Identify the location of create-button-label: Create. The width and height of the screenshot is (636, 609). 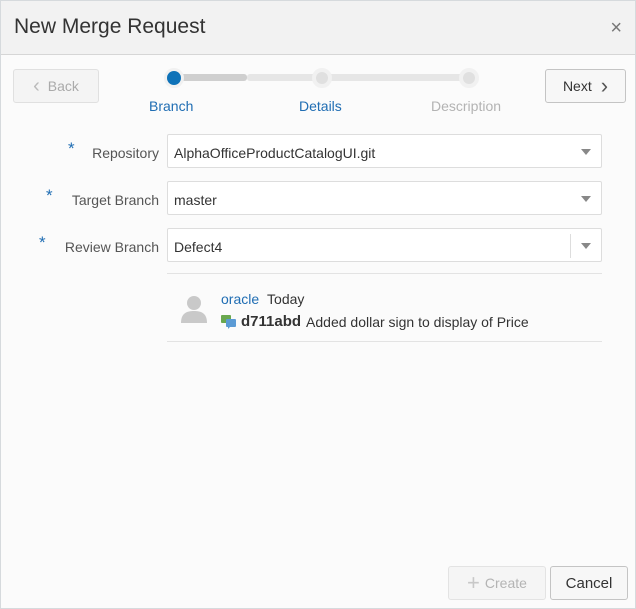
(505, 583).